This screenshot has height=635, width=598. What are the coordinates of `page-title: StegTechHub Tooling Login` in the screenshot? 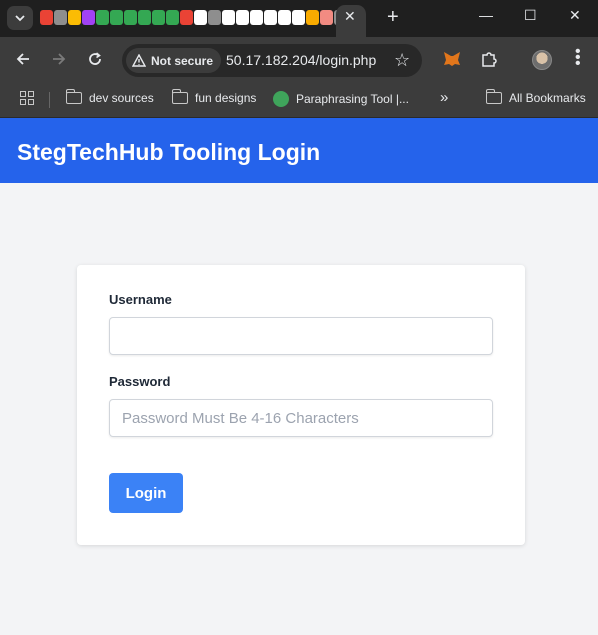 It's located at (169, 152).